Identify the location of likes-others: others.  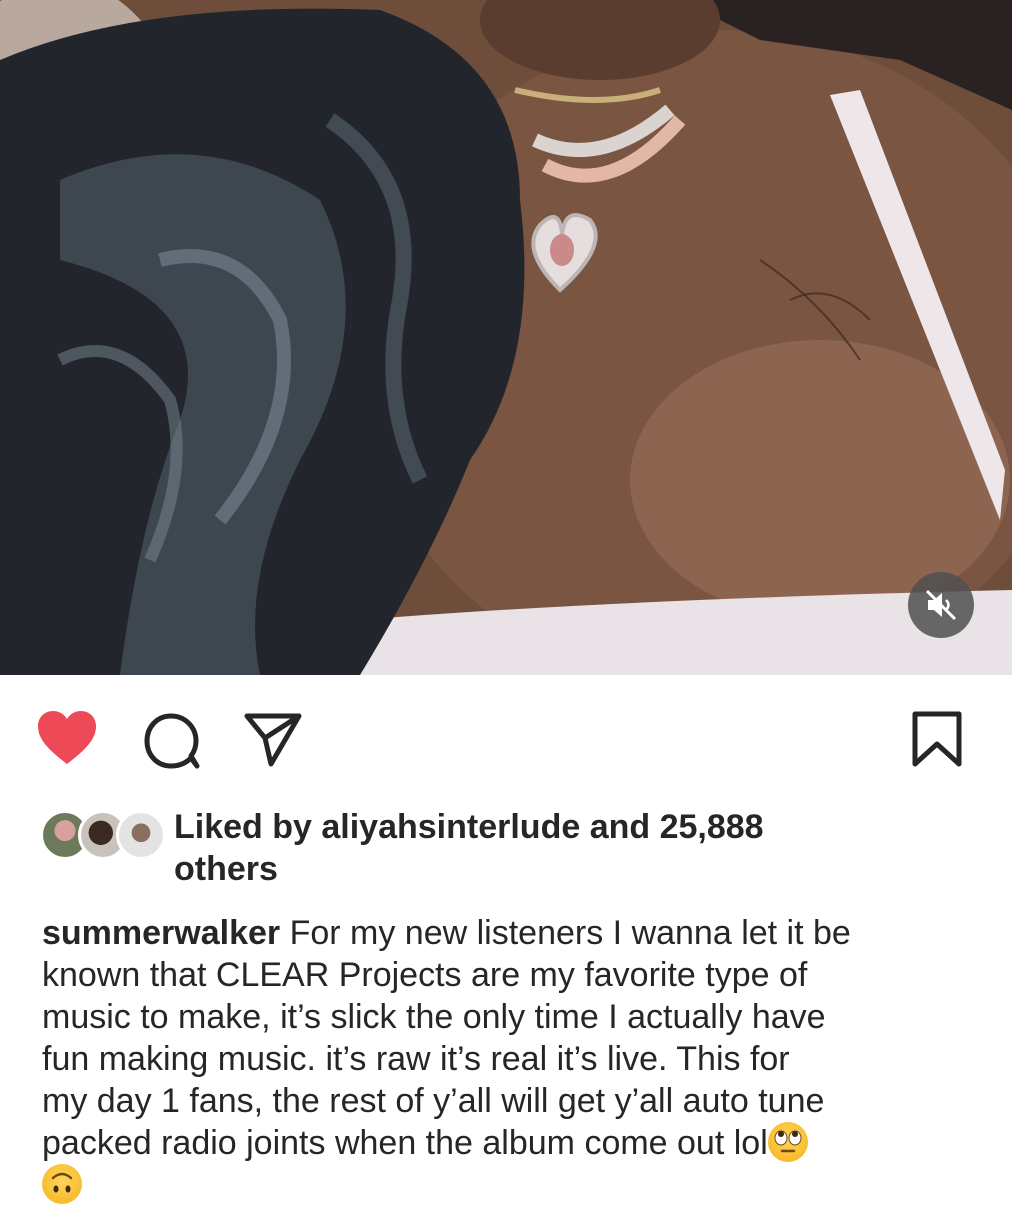
(226, 869).